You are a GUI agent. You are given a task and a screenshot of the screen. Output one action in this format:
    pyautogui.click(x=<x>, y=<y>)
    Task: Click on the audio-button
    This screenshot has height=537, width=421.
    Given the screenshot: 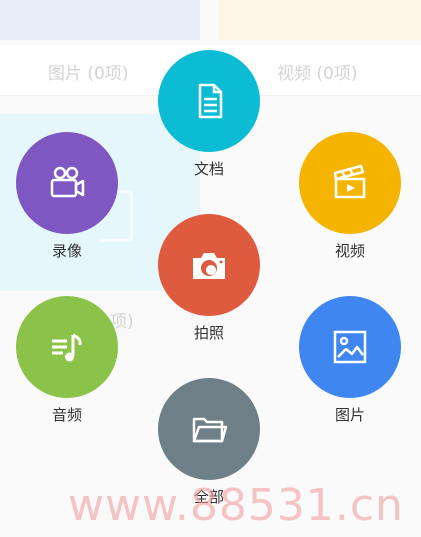 What is the action you would take?
    pyautogui.click(x=67, y=347)
    